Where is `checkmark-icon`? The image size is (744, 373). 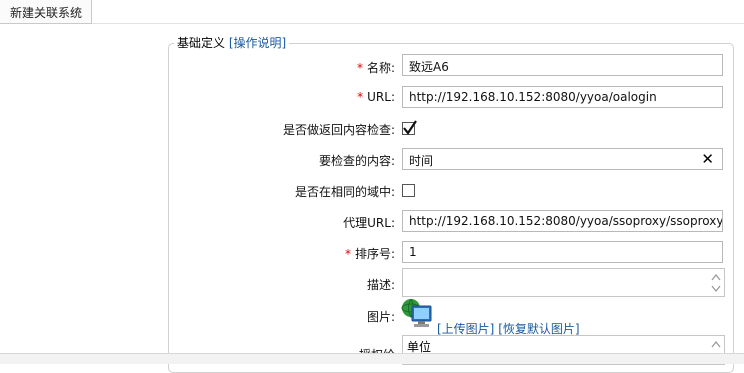 checkmark-icon is located at coordinates (410, 127).